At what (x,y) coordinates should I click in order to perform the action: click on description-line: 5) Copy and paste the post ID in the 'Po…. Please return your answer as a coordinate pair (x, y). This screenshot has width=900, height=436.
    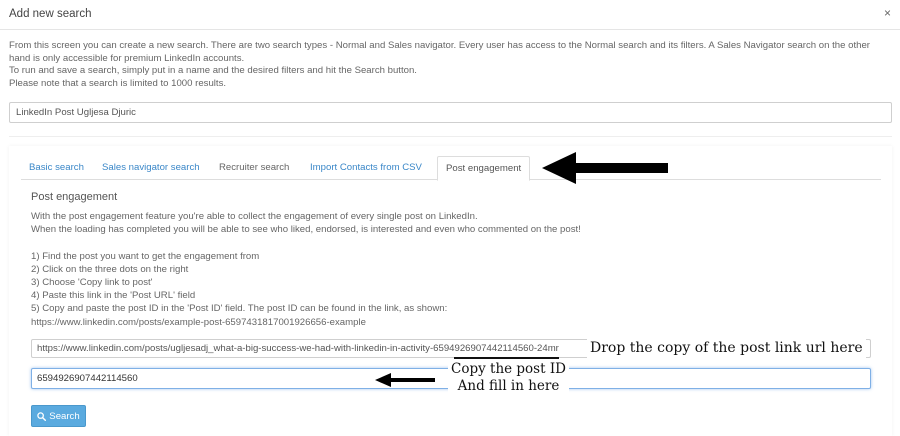
    Looking at the image, I should click on (239, 309).